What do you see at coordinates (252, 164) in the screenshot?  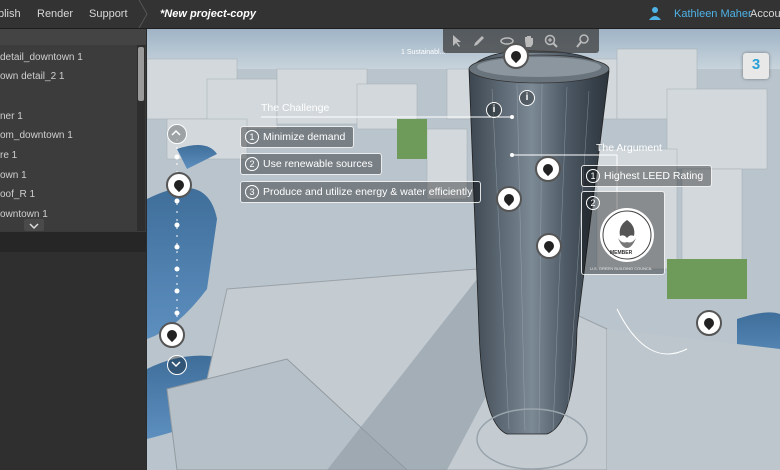 I see `number-badge: 2` at bounding box center [252, 164].